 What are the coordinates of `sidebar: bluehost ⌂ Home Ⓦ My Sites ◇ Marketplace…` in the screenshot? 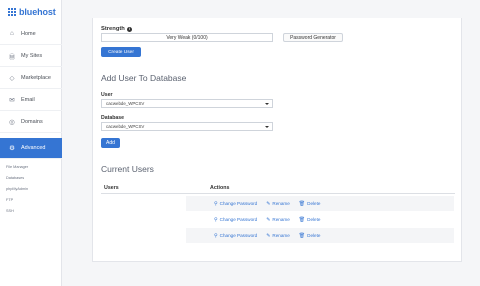 It's located at (31, 143).